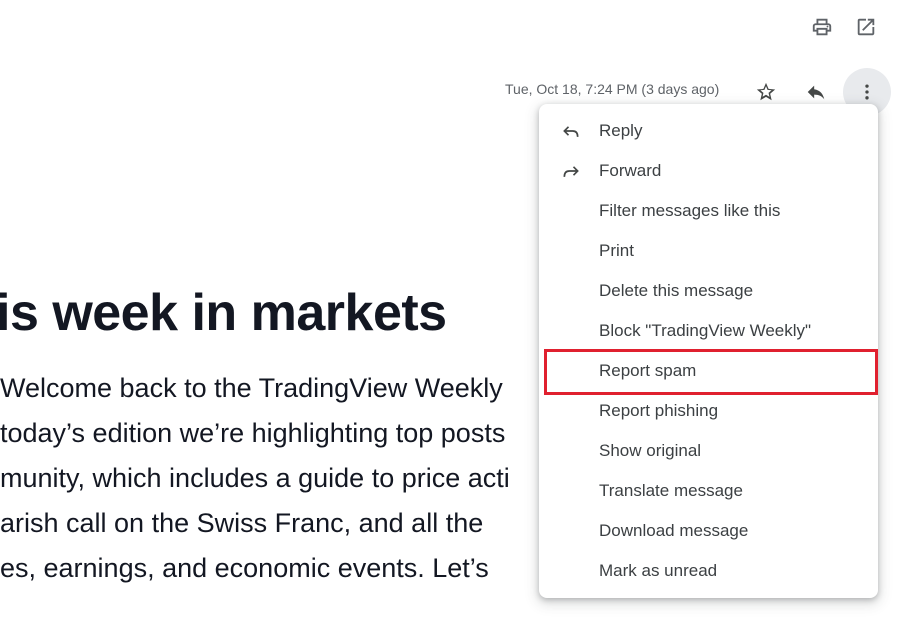 This screenshot has height=636, width=899. Describe the element at coordinates (822, 27) in the screenshot. I see `print-icon` at that location.